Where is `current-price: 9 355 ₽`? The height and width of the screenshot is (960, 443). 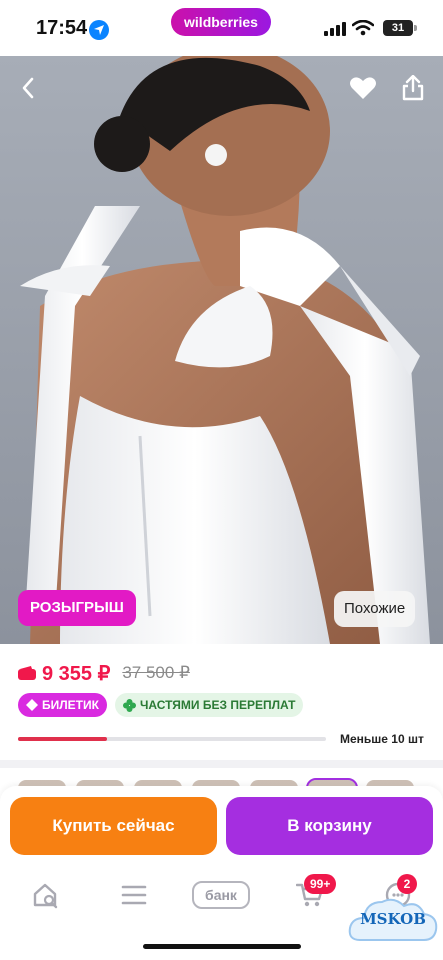
current-price: 9 355 ₽ is located at coordinates (76, 673).